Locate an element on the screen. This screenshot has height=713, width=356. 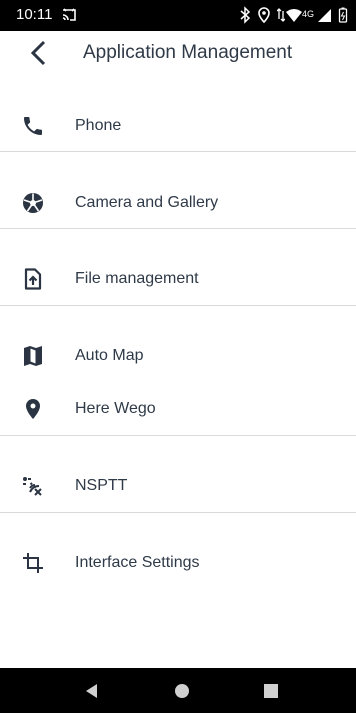
menu-item-interface-settings: Interface Settings is located at coordinates (178, 563).